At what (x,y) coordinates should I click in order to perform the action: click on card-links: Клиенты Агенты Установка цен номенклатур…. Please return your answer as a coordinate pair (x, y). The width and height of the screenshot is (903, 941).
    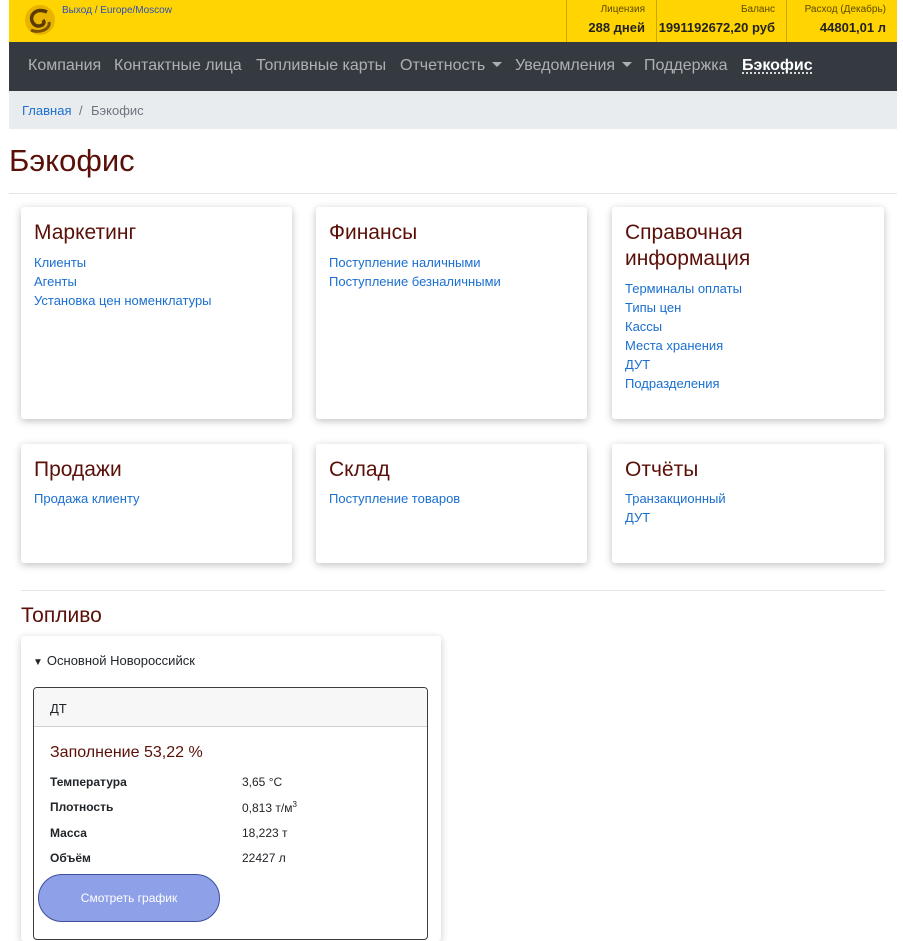
    Looking at the image, I should click on (123, 281).